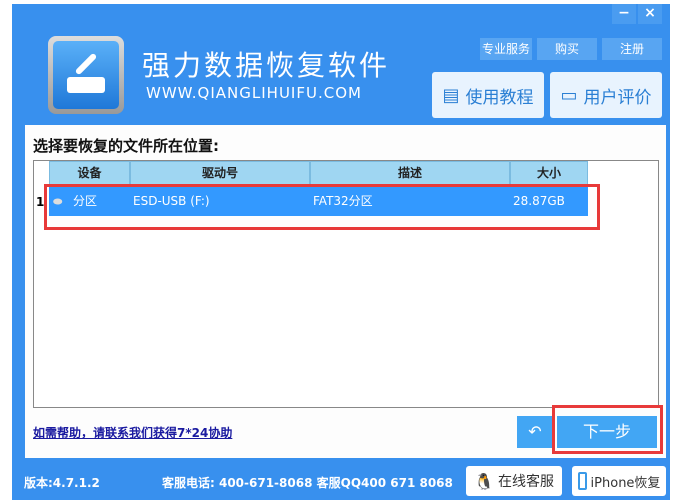 This screenshot has height=503, width=683. Describe the element at coordinates (220, 173) in the screenshot. I see `column-header-drive: 驱动号` at that location.